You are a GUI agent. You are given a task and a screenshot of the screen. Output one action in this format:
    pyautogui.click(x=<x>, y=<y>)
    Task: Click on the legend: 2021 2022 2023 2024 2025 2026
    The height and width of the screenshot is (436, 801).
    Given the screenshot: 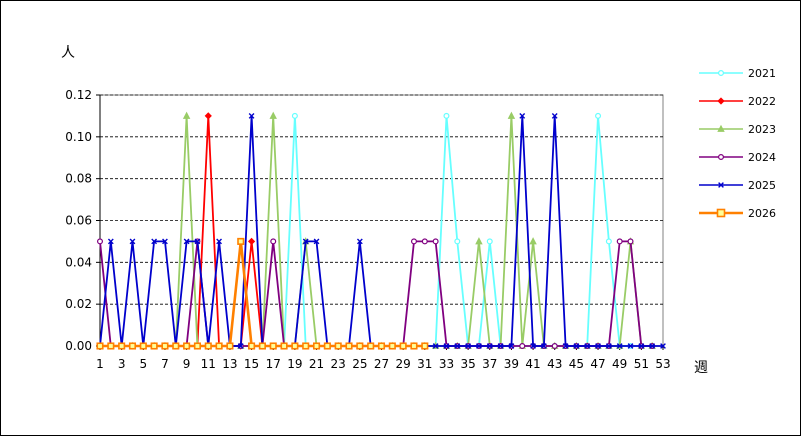 What is the action you would take?
    pyautogui.click(x=737, y=143)
    